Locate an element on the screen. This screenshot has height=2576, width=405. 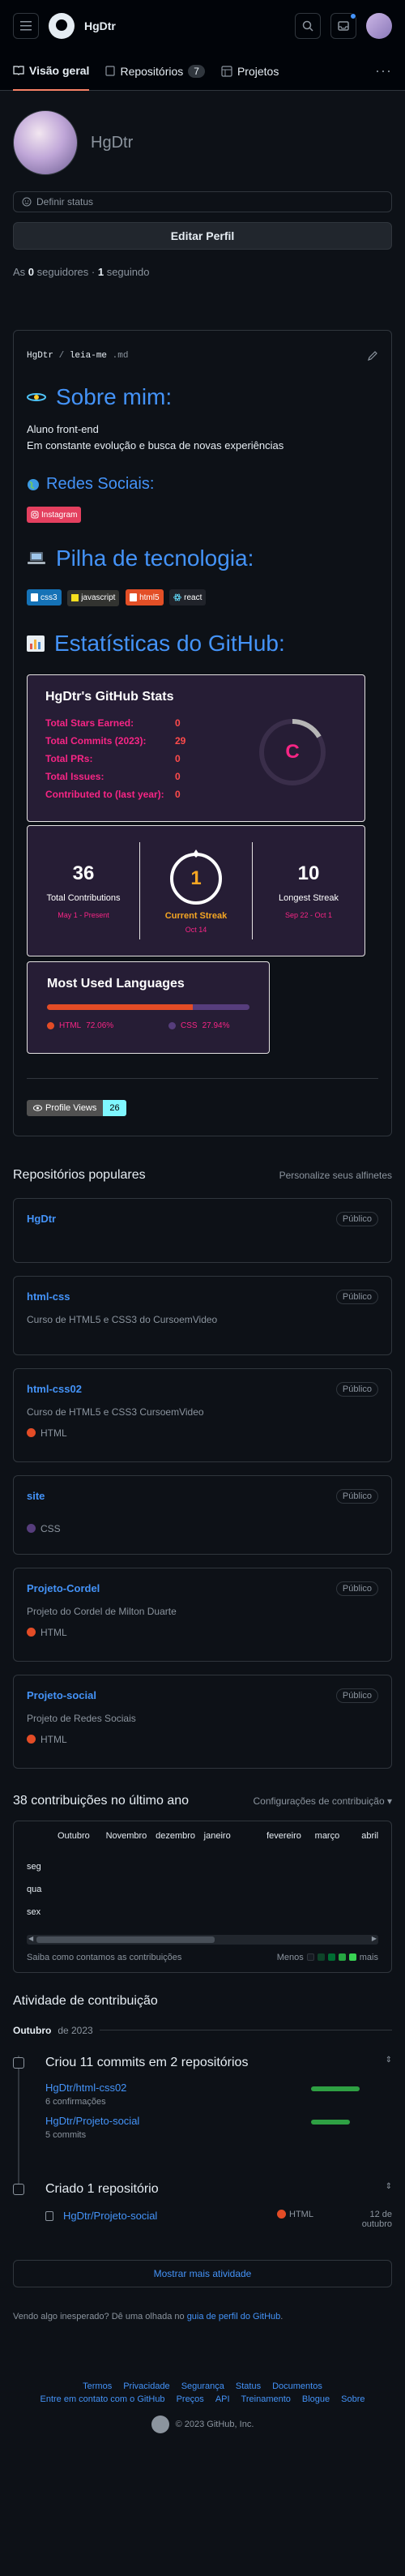
footer-link: Termos is located at coordinates (97, 2386).